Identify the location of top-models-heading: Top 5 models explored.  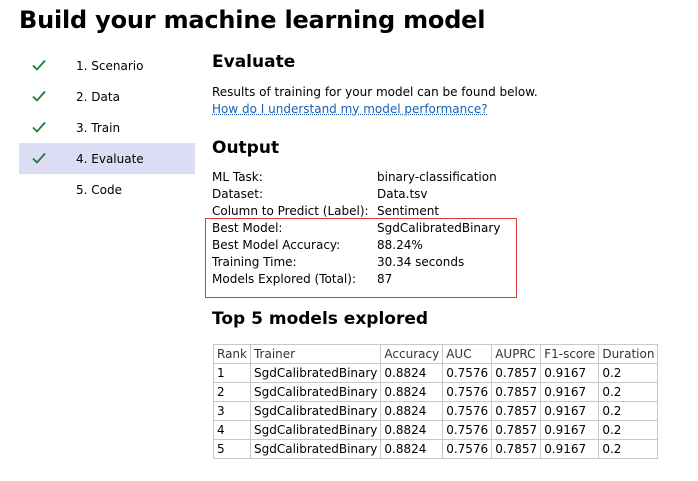
(320, 319).